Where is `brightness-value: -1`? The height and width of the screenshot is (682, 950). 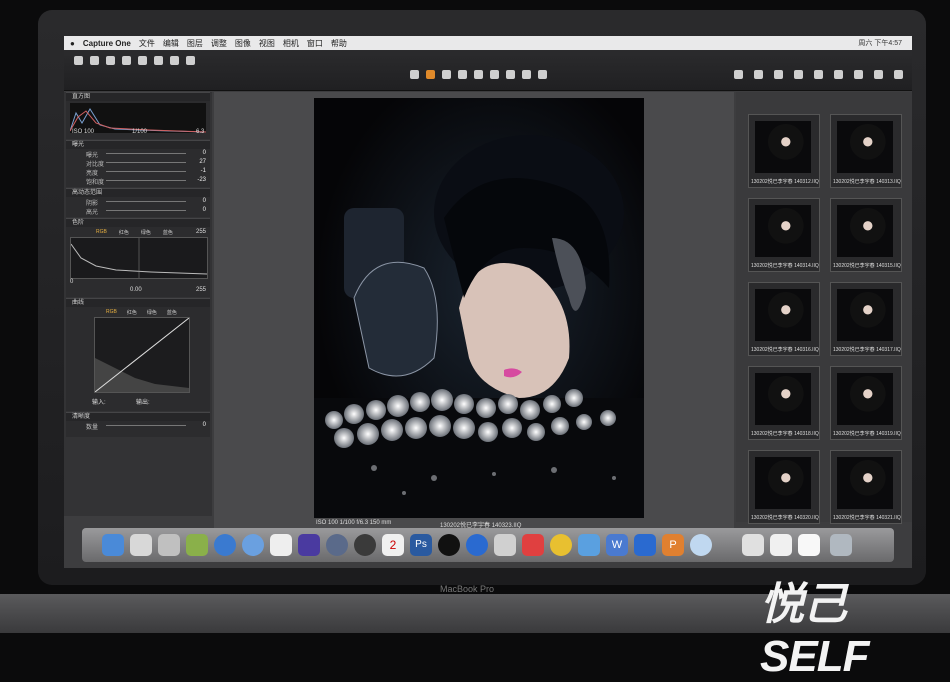
brightness-value: -1 is located at coordinates (203, 171).